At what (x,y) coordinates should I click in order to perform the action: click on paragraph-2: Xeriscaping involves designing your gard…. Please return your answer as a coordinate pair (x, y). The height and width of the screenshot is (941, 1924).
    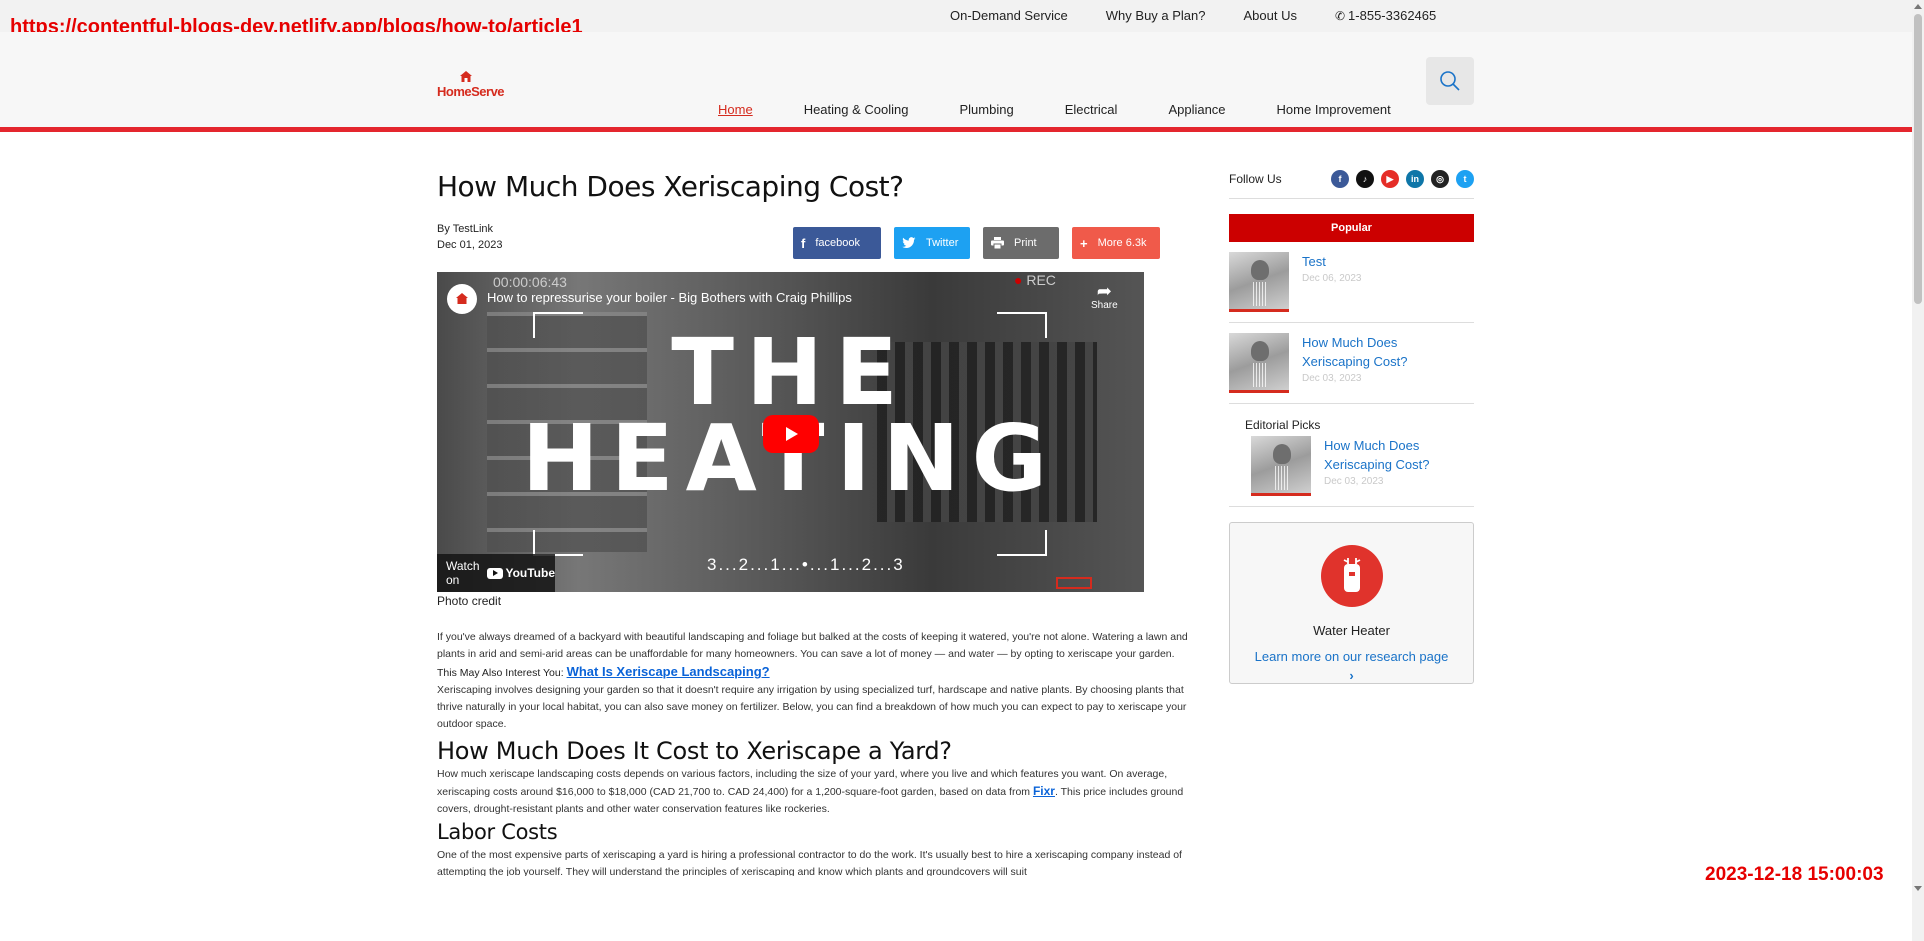
    Looking at the image, I should click on (812, 707).